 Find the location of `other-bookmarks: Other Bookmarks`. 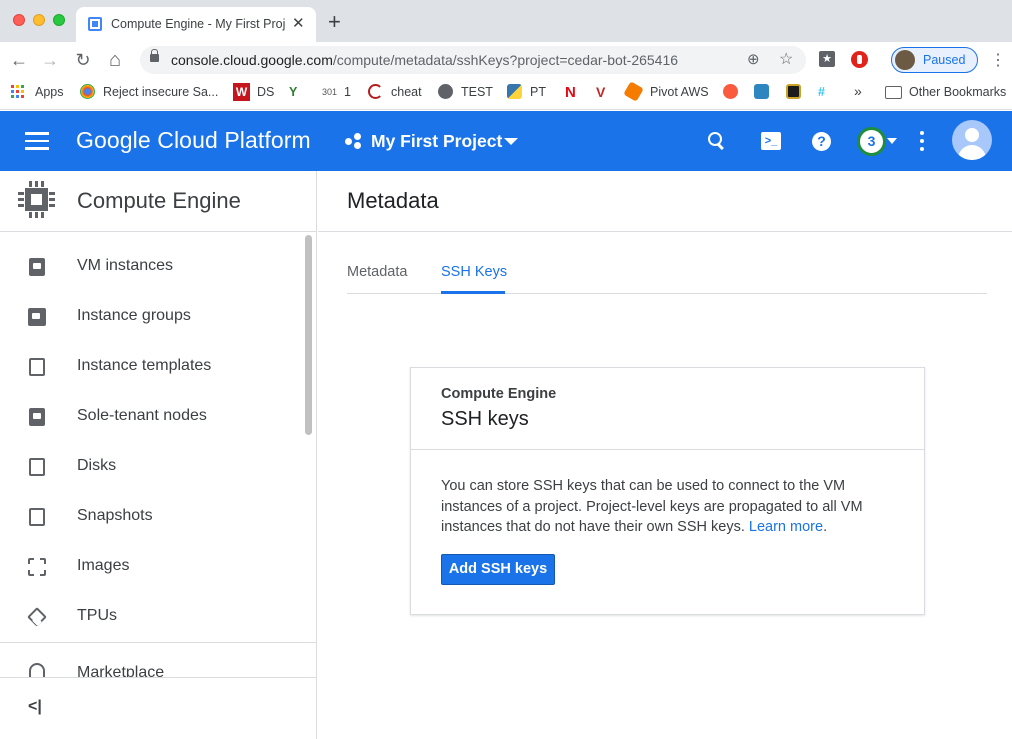

other-bookmarks: Other Bookmarks is located at coordinates (957, 92).